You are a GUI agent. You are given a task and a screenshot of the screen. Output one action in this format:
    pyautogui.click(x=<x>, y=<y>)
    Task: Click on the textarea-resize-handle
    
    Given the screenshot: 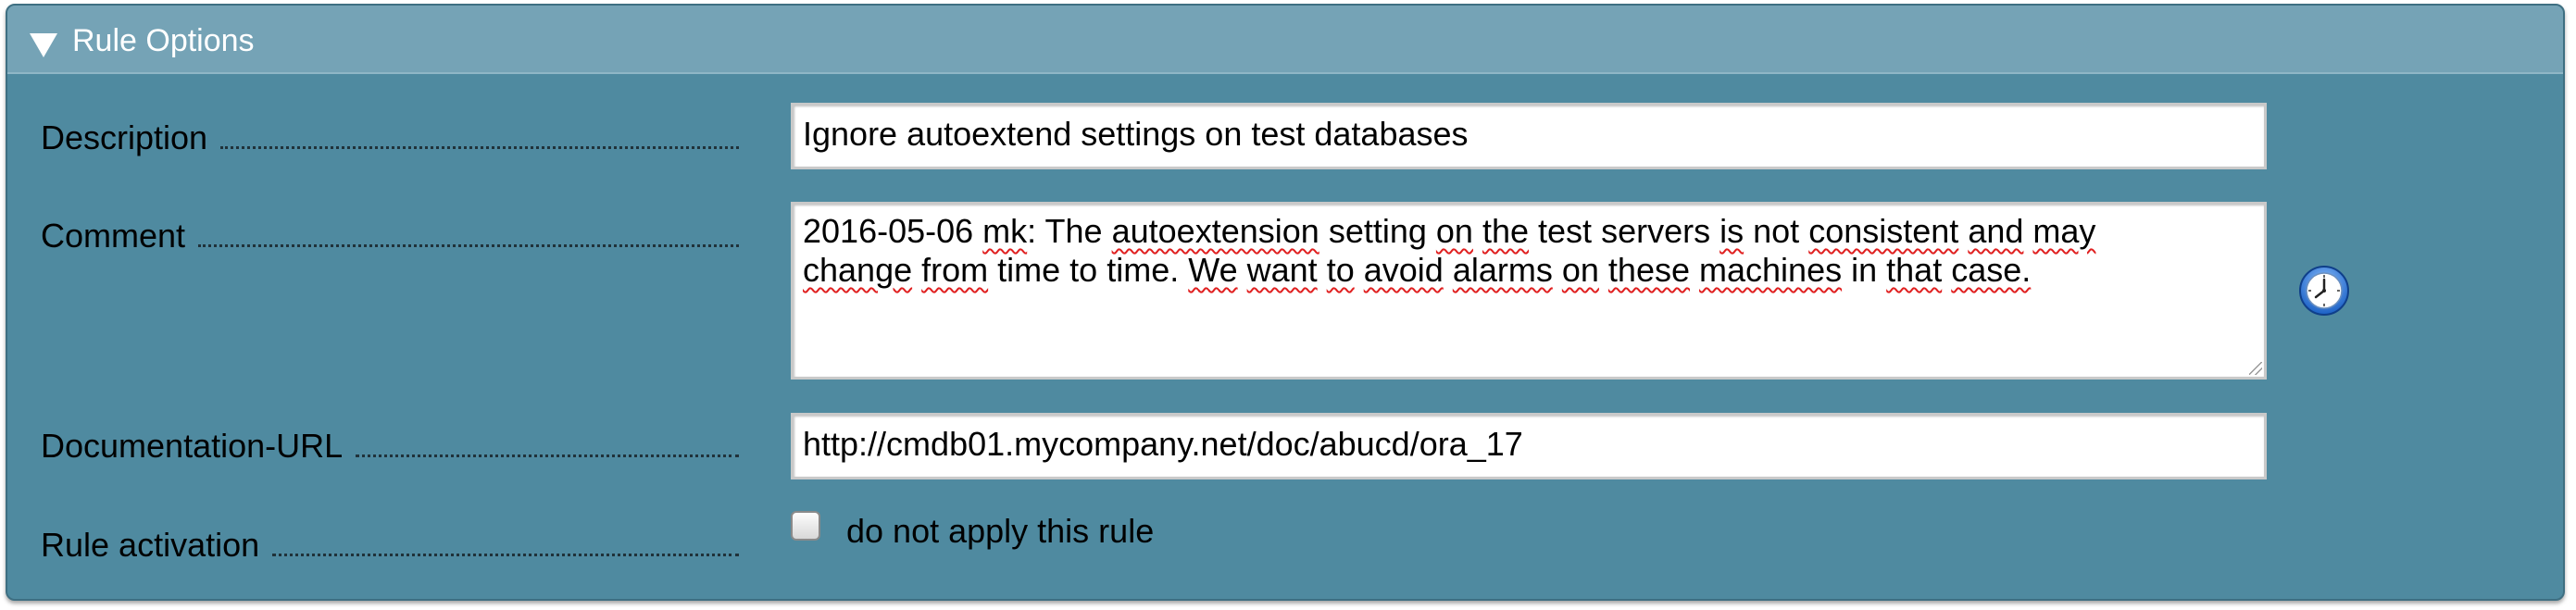 What is the action you would take?
    pyautogui.click(x=2255, y=368)
    